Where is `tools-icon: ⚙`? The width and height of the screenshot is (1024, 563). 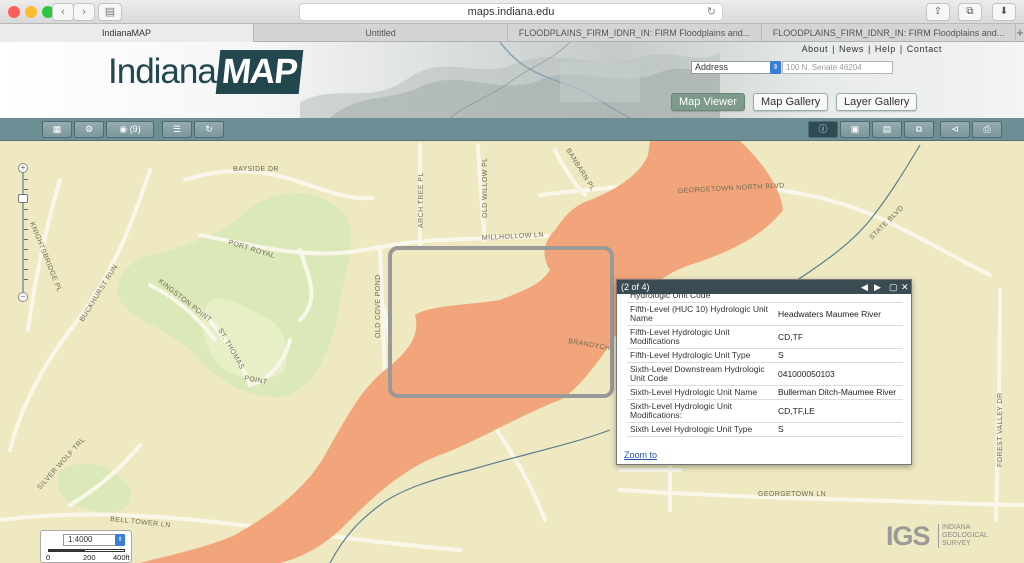 tools-icon: ⚙ is located at coordinates (89, 129).